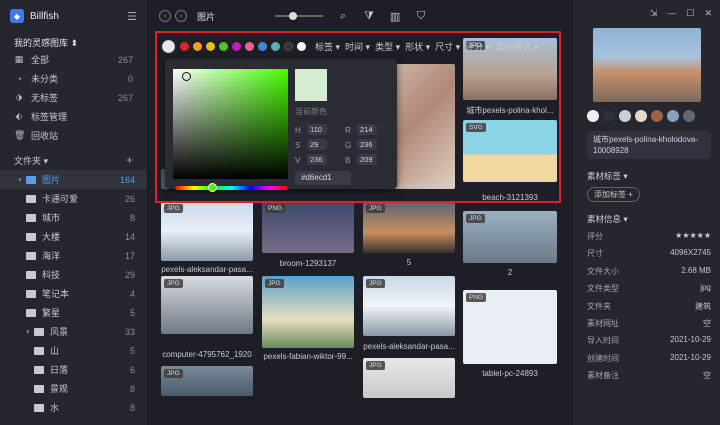 This screenshot has width=720, height=425. I want to click on g-input: 236, so click(367, 144).